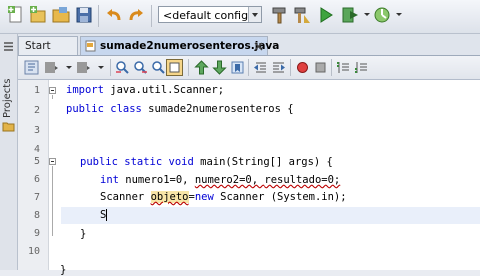 This screenshot has height=276, width=480. What do you see at coordinates (104, 215) in the screenshot?
I see `code-line-8: S` at bounding box center [104, 215].